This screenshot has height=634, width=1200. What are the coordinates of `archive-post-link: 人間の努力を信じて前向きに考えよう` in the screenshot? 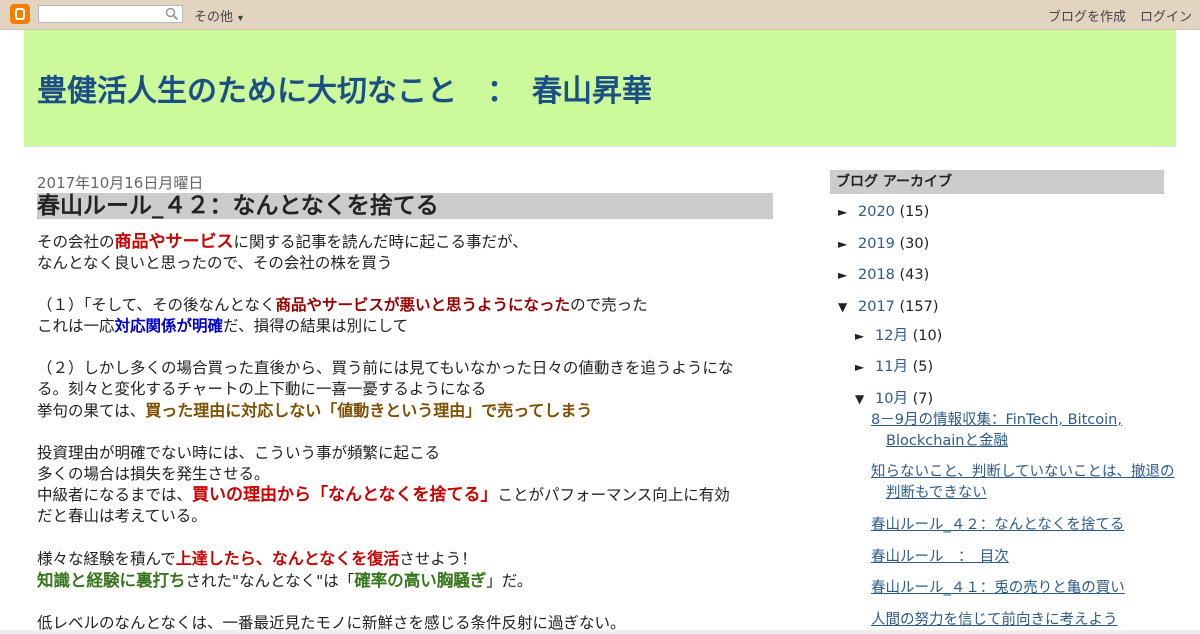 It's located at (1023, 620).